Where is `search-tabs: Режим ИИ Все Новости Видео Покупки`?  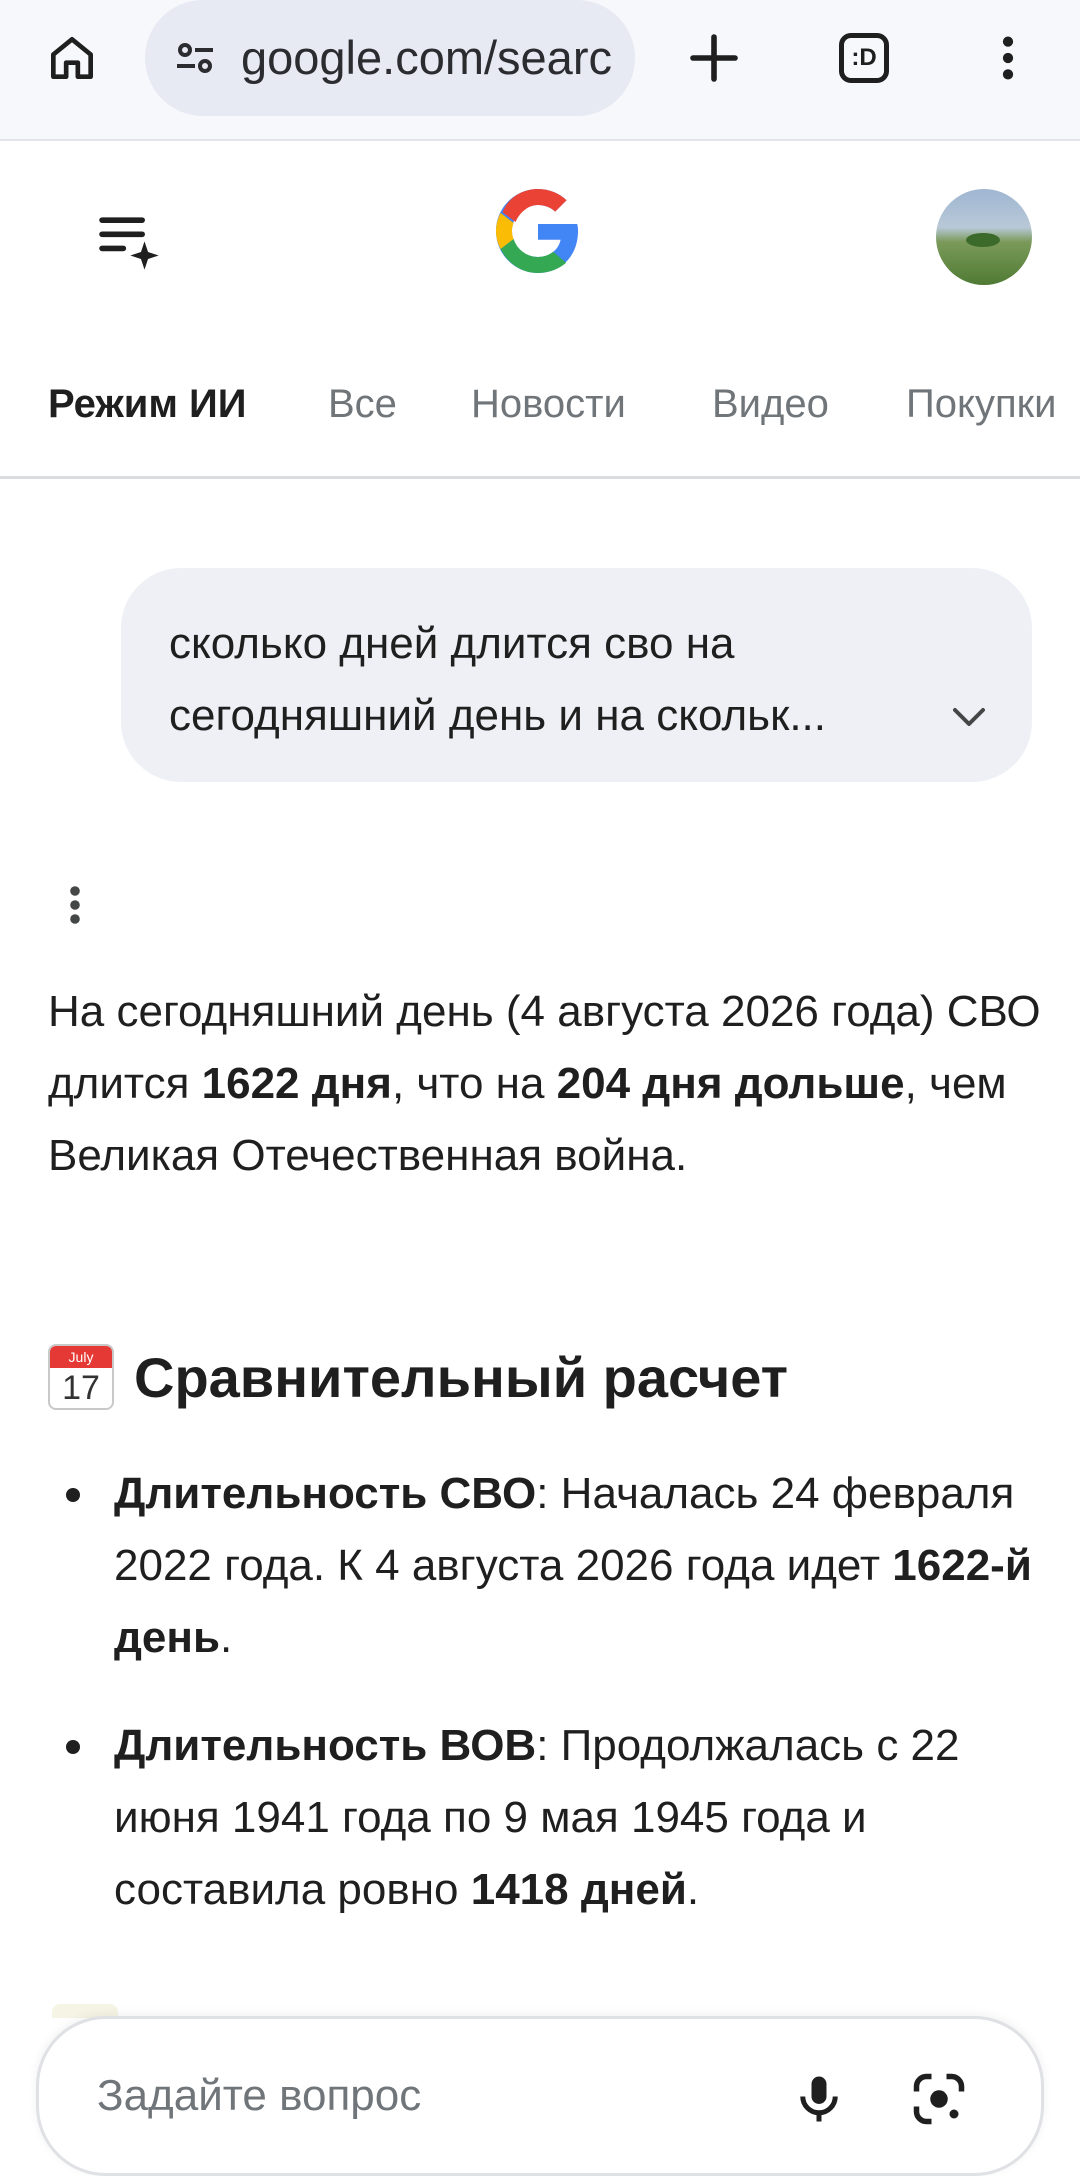 search-tabs: Режим ИИ Все Новости Видео Покупки is located at coordinates (540, 405).